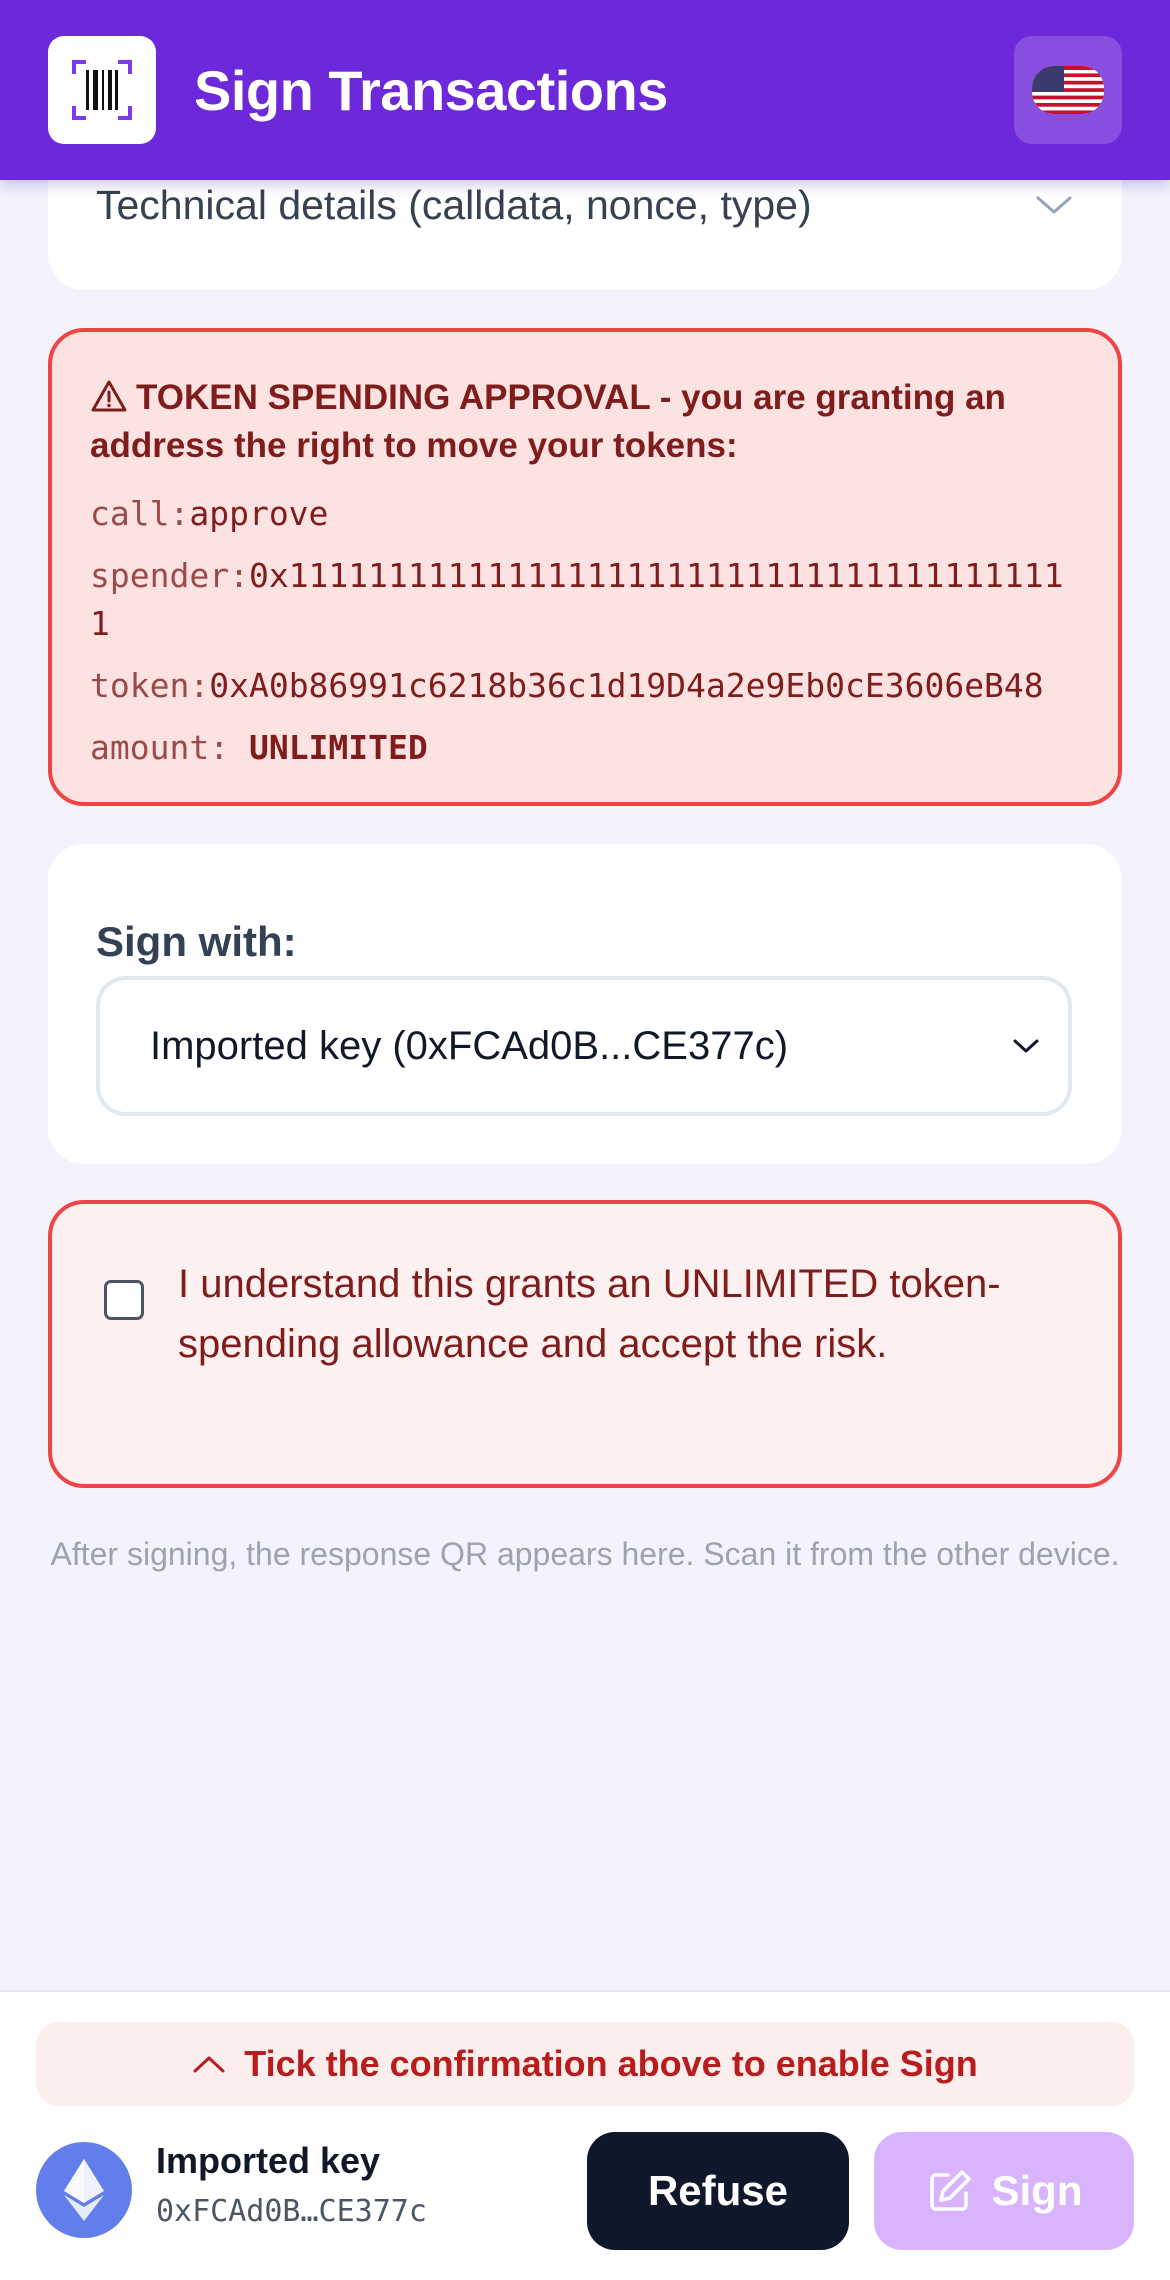  Describe the element at coordinates (1037, 2190) in the screenshot. I see `sign-button-label: Sign` at that location.